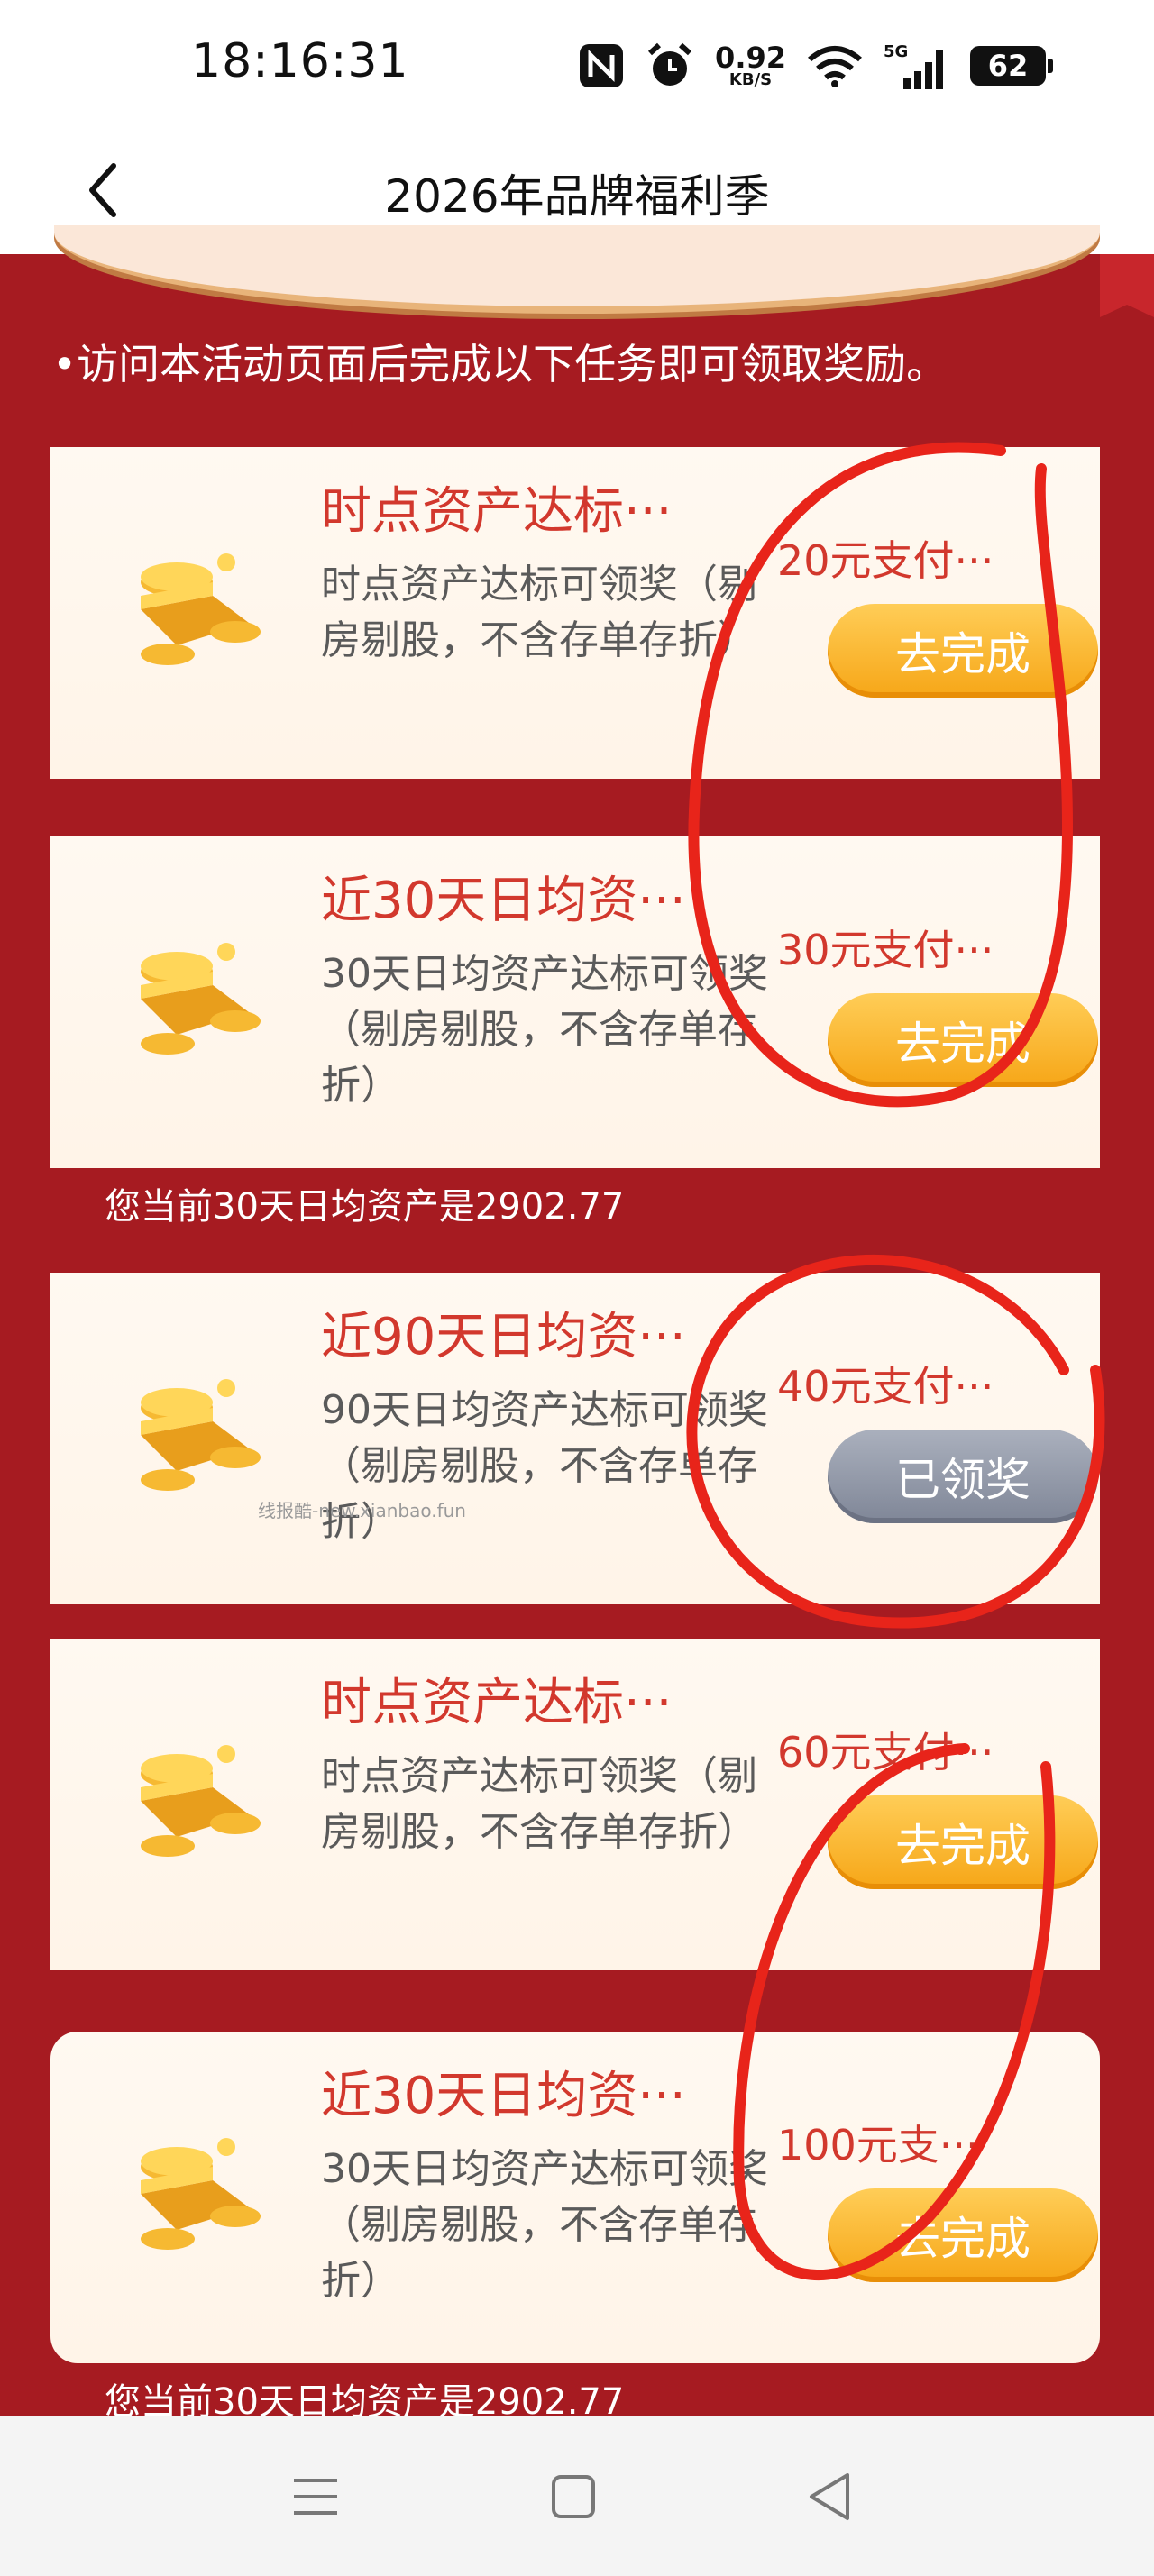 Image resolution: width=1154 pixels, height=2576 pixels. Describe the element at coordinates (885, 1752) in the screenshot. I see `task-reward: 60元支付···` at that location.